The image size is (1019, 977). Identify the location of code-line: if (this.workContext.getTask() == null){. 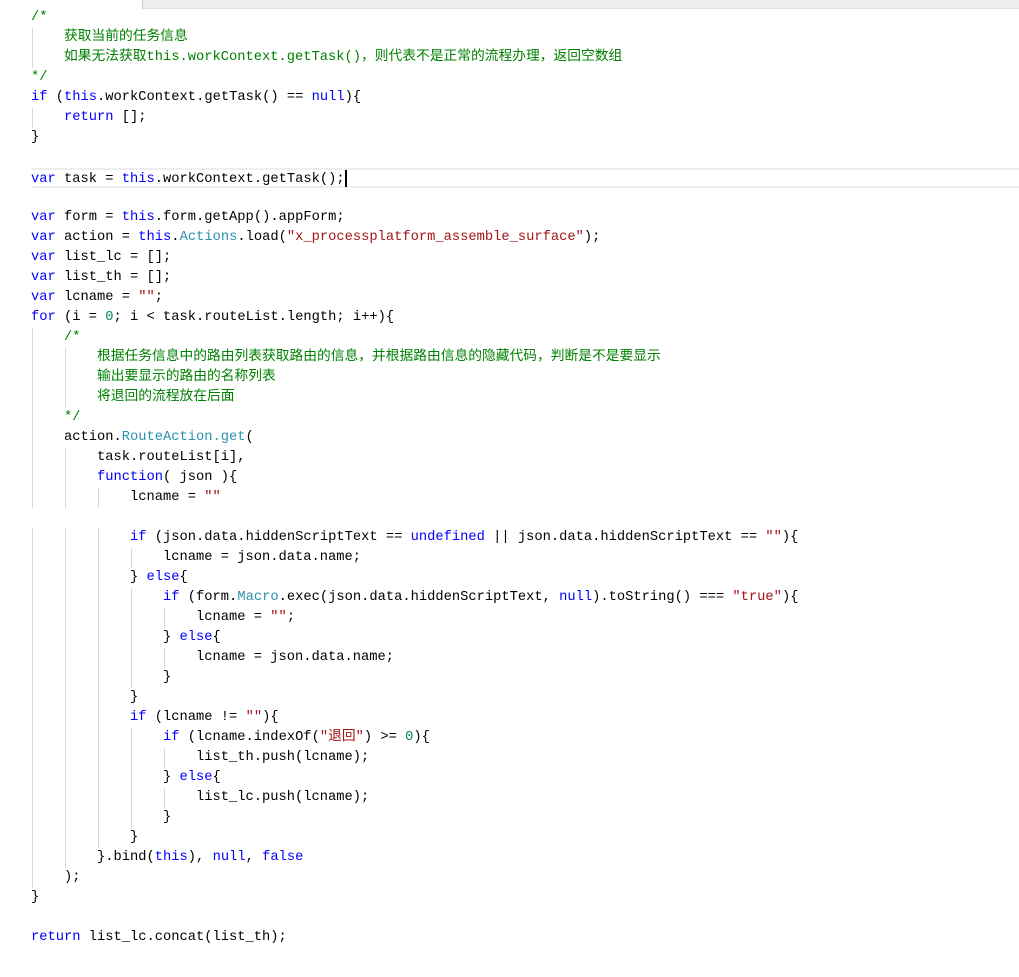
(196, 98).